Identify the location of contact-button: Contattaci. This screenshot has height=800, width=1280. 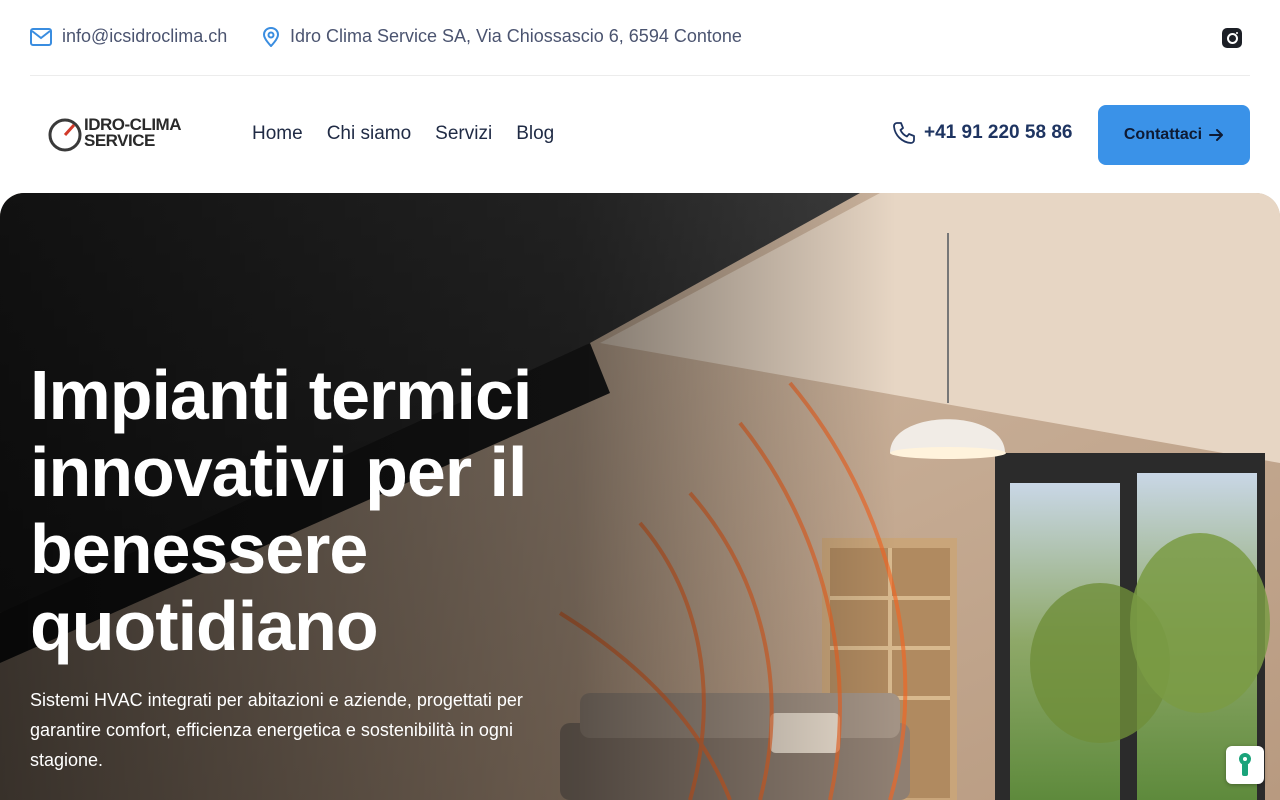
(1174, 135).